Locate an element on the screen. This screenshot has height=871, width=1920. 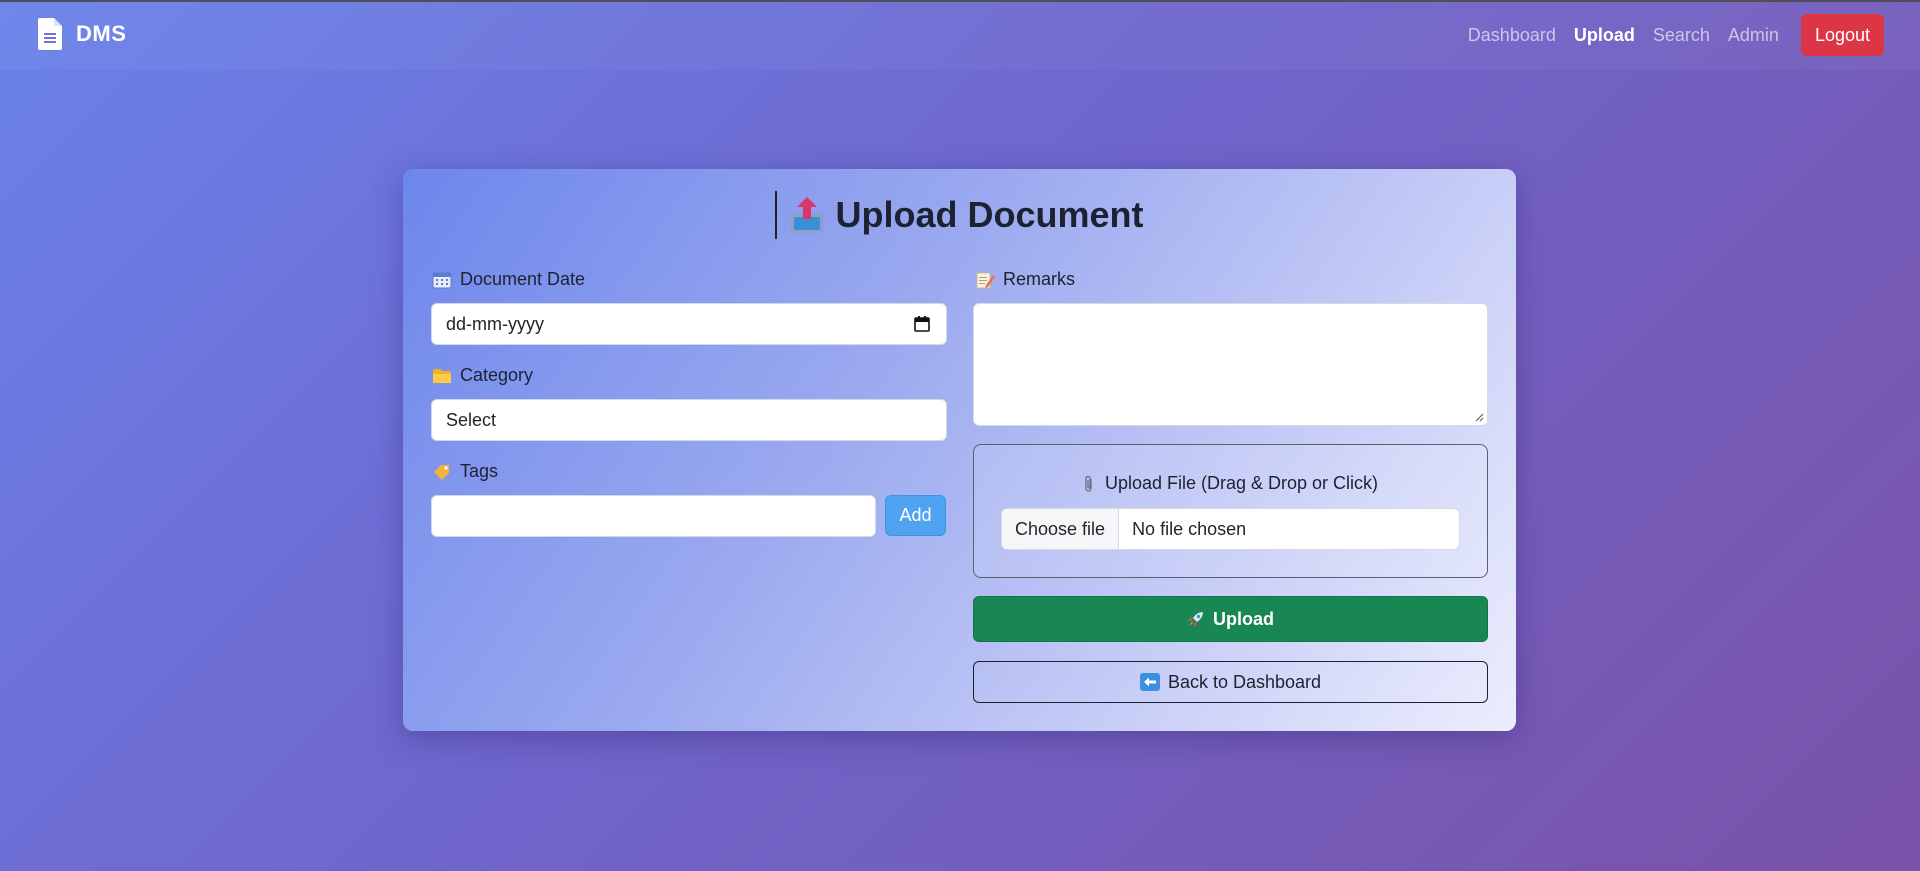
dropzone-label-text: Upload File (Drag & Drop or Click) is located at coordinates (1241, 483).